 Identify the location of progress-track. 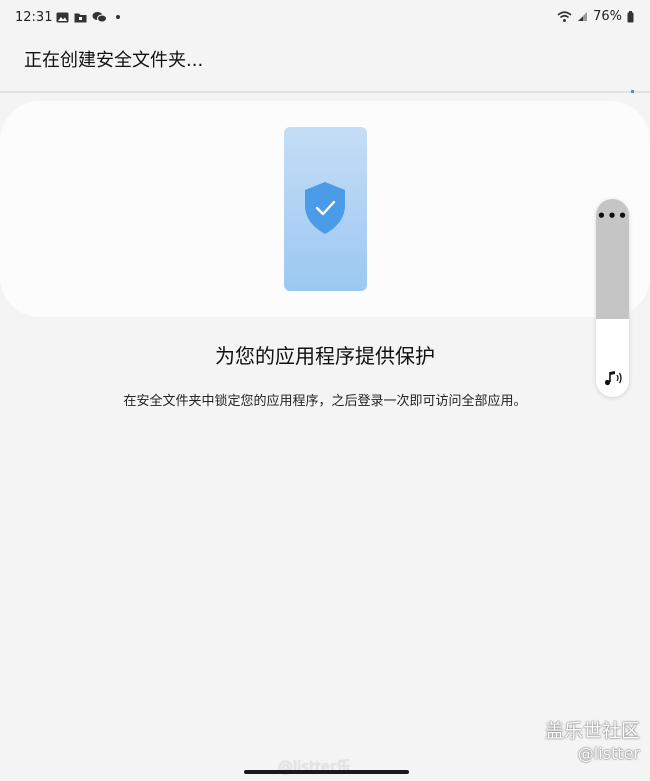
(325, 92).